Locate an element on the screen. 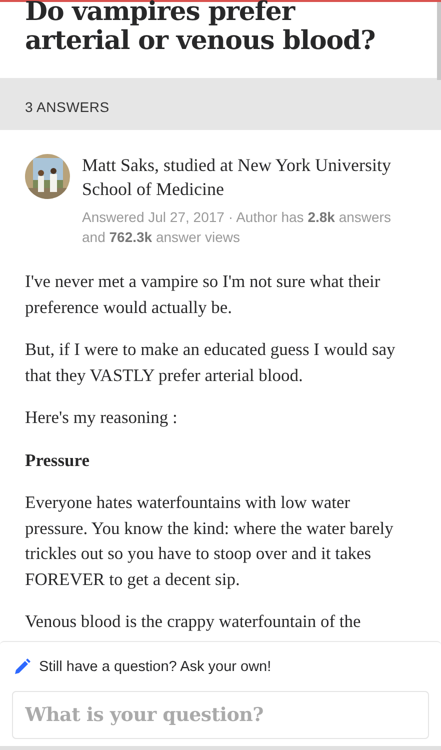  answer-paragraph: Venous blood is the crappy waterfountain of the is located at coordinates (193, 621).